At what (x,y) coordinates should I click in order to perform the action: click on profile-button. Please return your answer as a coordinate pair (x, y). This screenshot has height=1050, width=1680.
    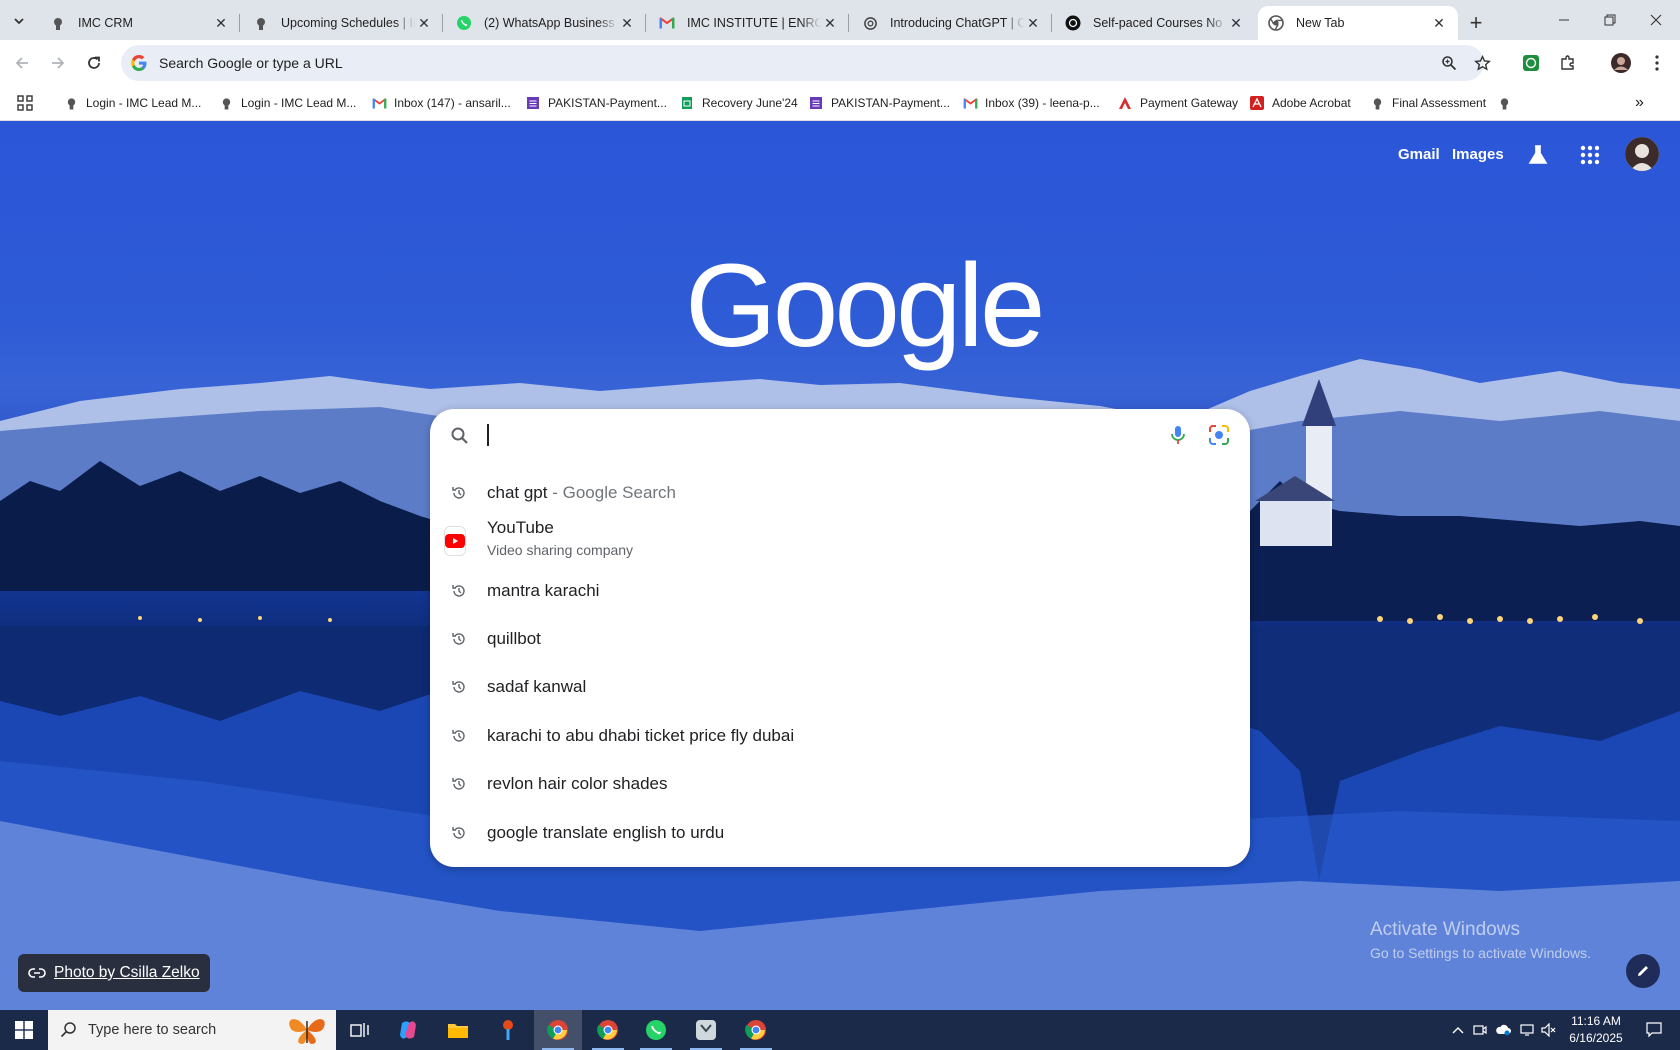
    Looking at the image, I should click on (1621, 63).